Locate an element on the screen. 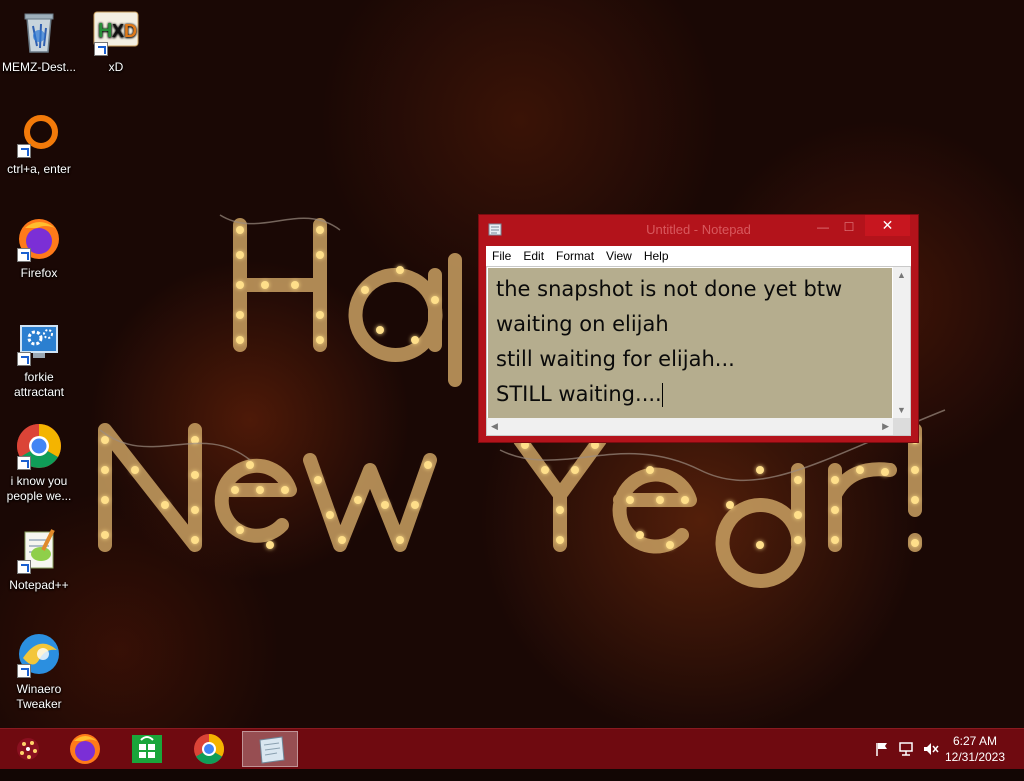 The width and height of the screenshot is (1024, 781). scroll-up-icon: ▲ is located at coordinates (901, 275).